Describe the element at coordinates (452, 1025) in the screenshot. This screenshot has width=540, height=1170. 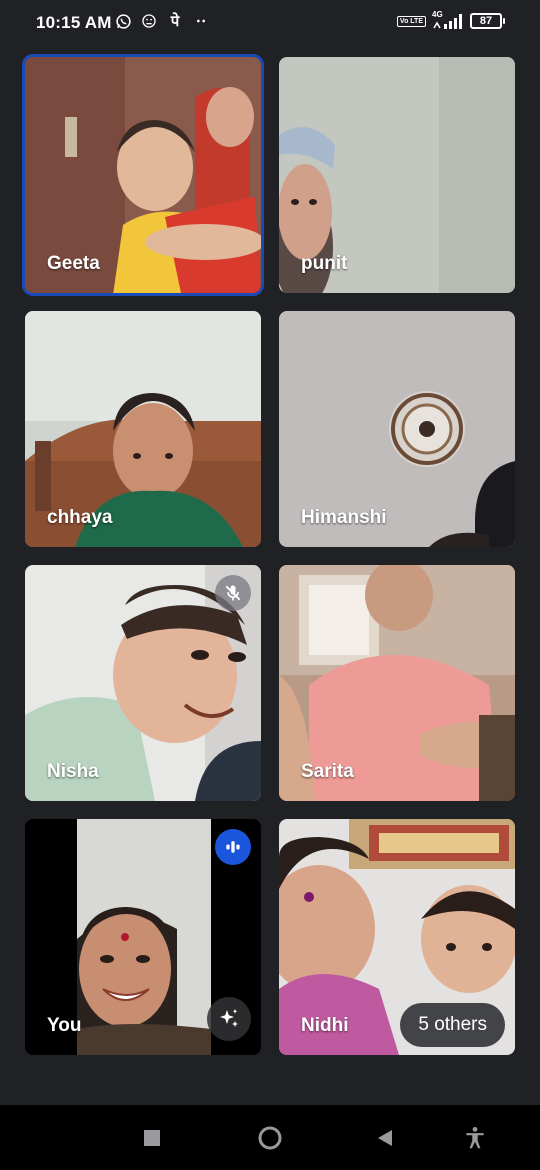
I see `others-chip: 5 others` at that location.